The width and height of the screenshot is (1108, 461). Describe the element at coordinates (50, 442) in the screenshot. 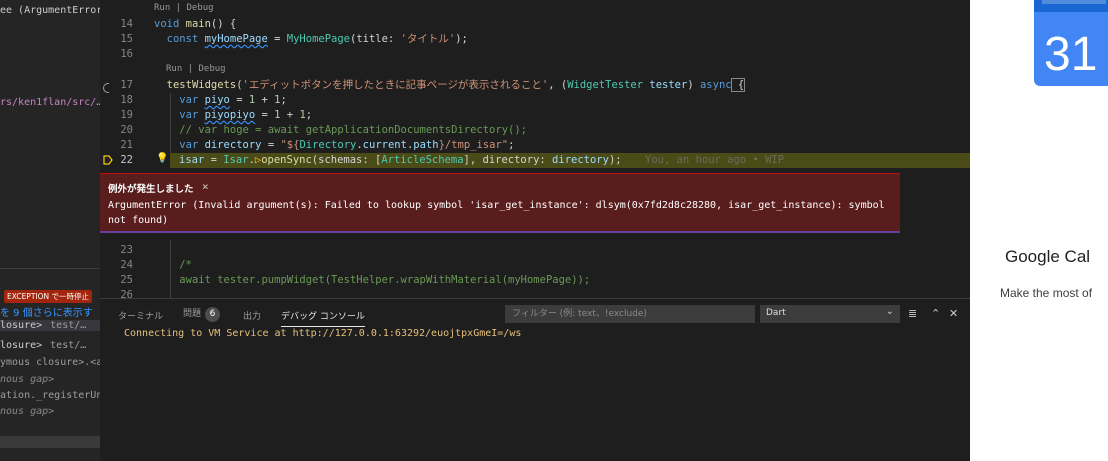

I see `horizontal-scrollbar` at that location.